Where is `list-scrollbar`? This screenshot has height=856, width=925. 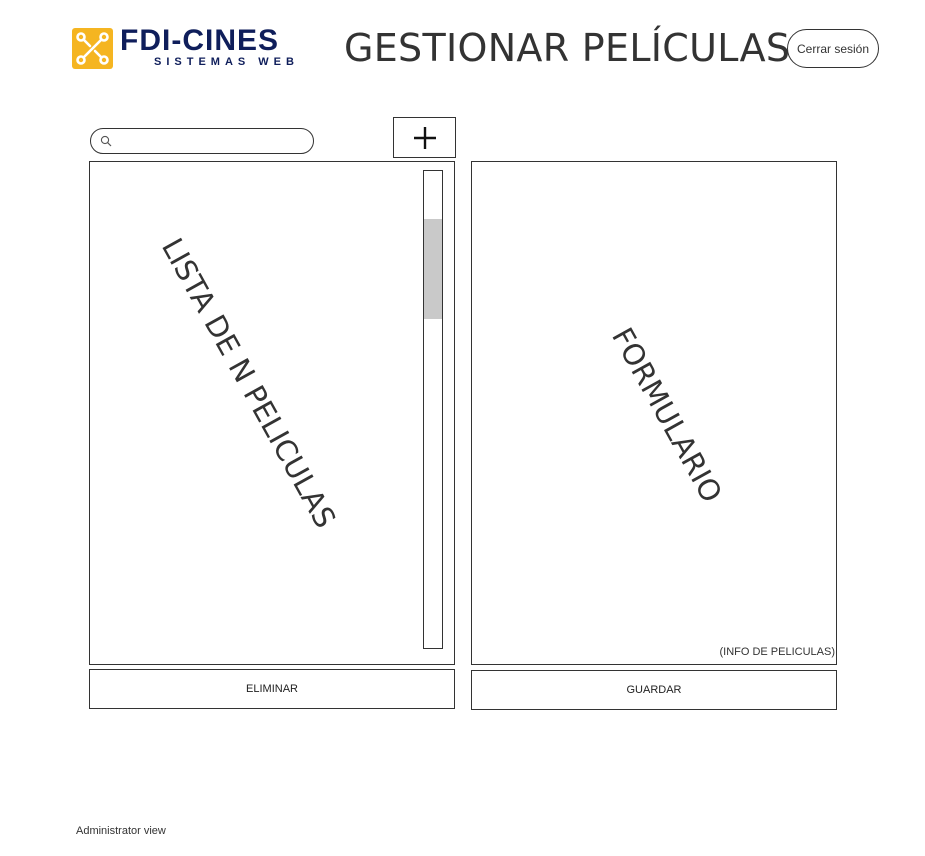 list-scrollbar is located at coordinates (433, 409).